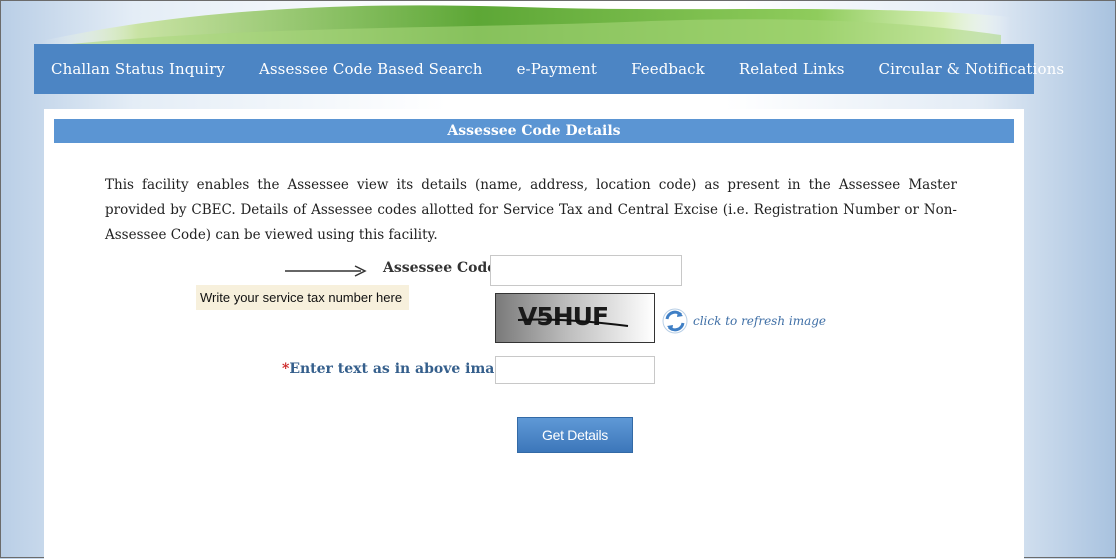 Image resolution: width=1116 pixels, height=559 pixels. What do you see at coordinates (575, 370) in the screenshot?
I see `captcha-input` at bounding box center [575, 370].